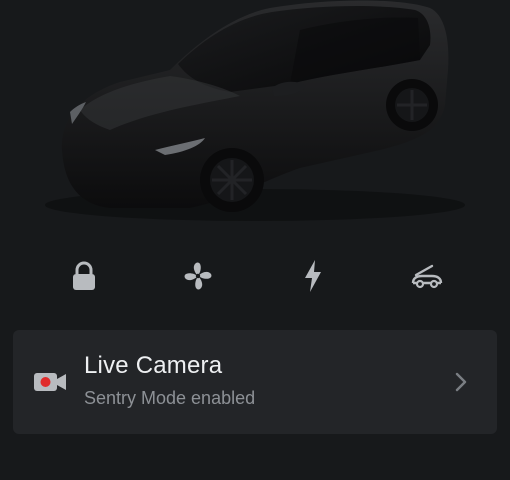  What do you see at coordinates (45, 382) in the screenshot?
I see `record-dot-icon` at bounding box center [45, 382].